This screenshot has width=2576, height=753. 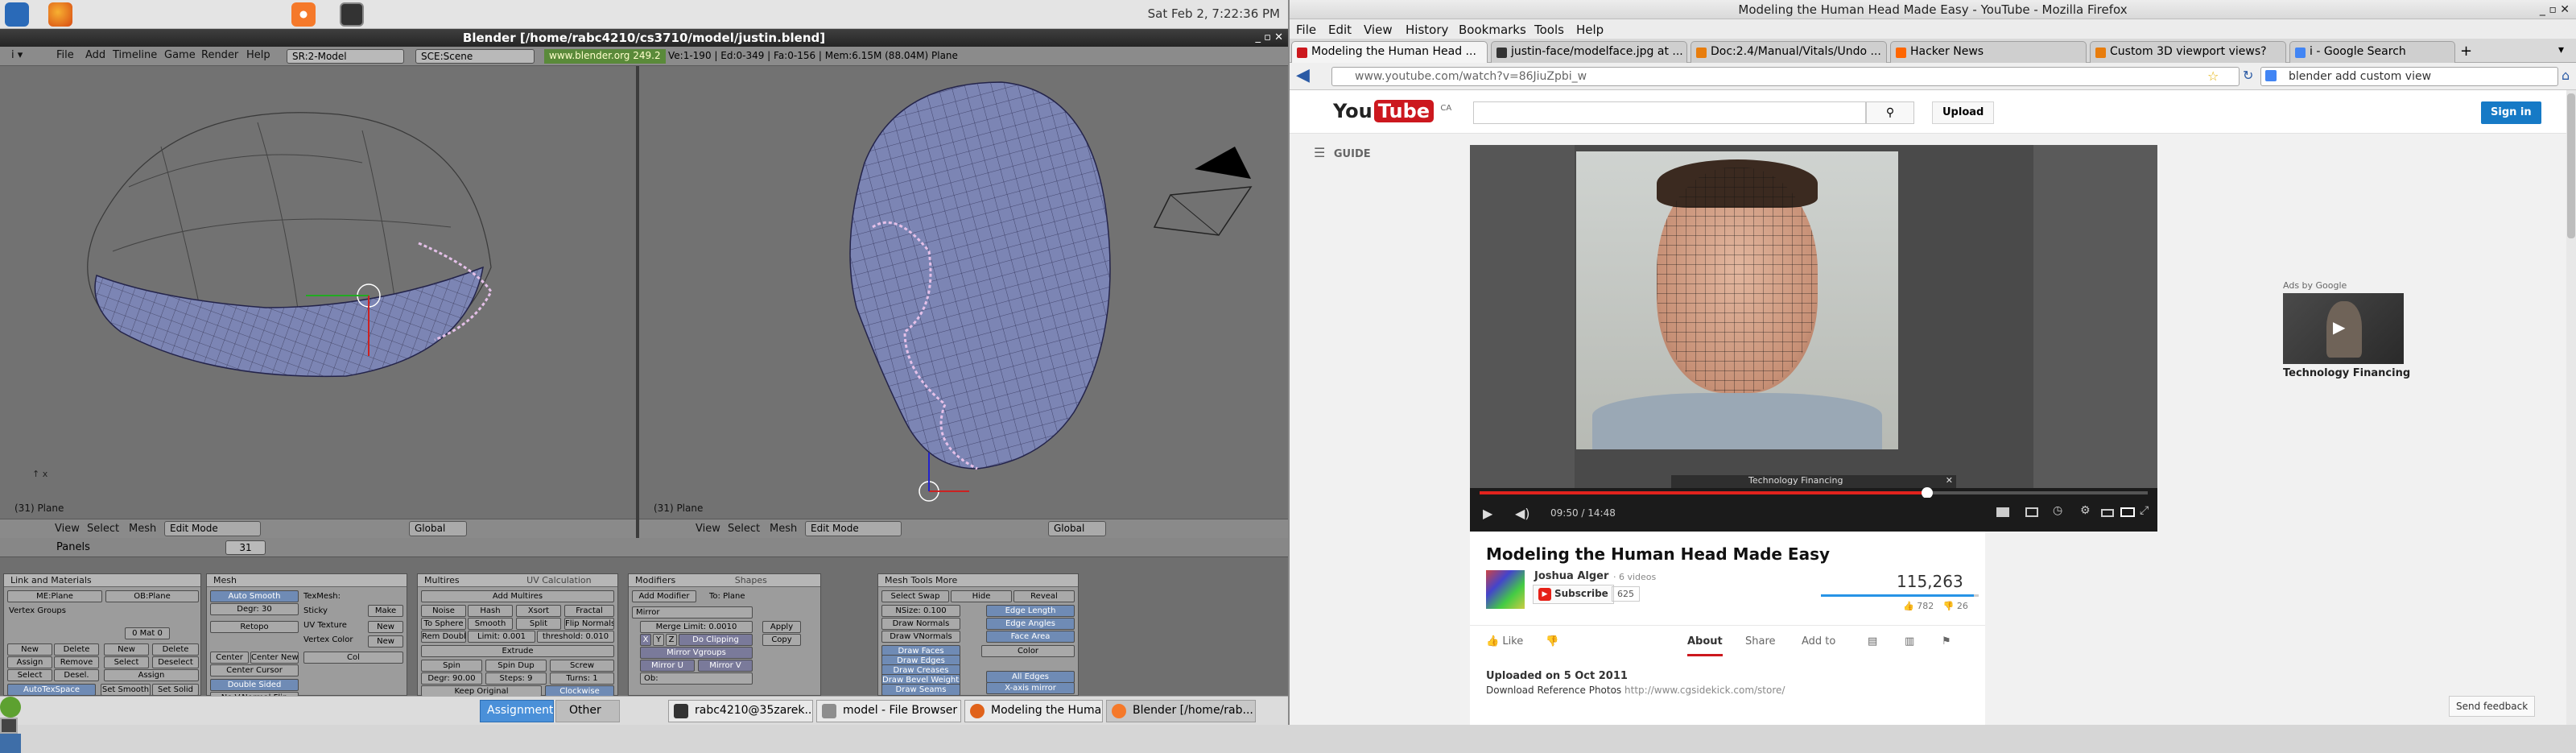 What do you see at coordinates (1963, 112) in the screenshot?
I see `upload-button: Upload` at bounding box center [1963, 112].